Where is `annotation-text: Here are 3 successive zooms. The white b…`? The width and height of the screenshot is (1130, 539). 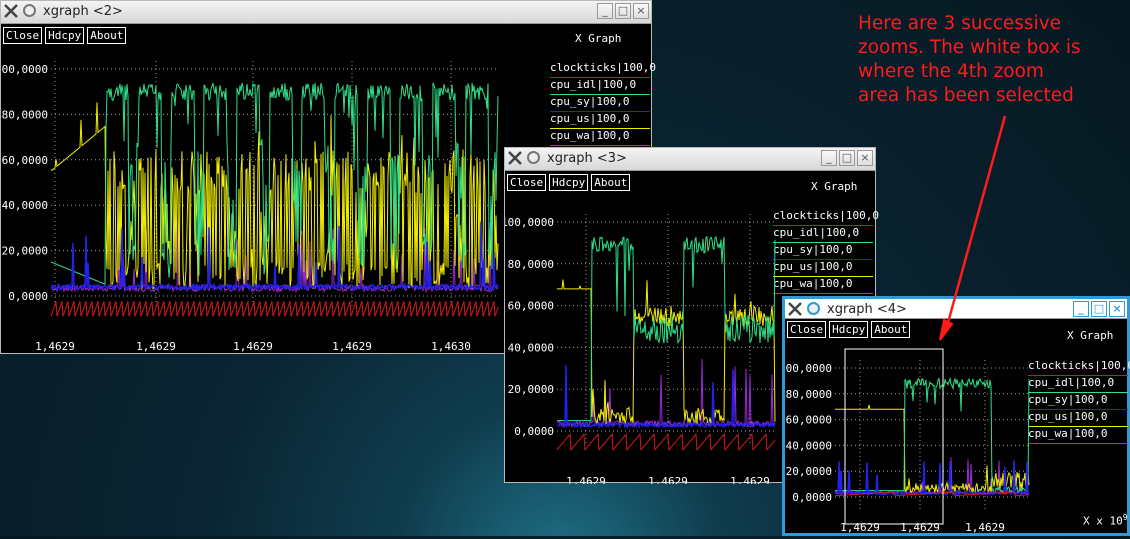
annotation-text: Here are 3 successive zooms. The white b… is located at coordinates (993, 60).